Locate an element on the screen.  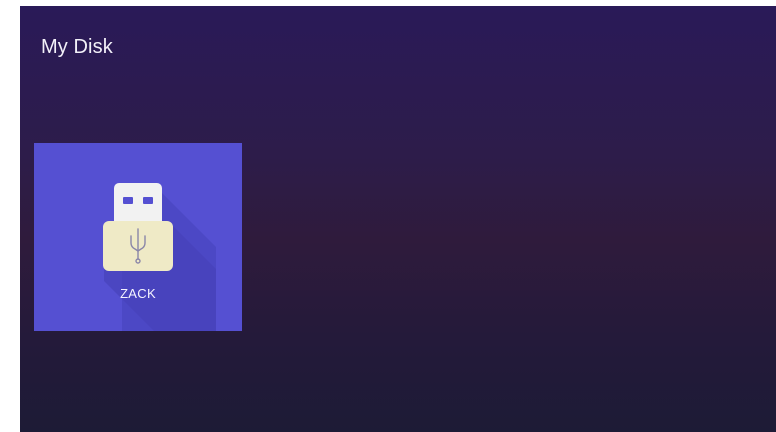
usb-drive-icon is located at coordinates (159, 257).